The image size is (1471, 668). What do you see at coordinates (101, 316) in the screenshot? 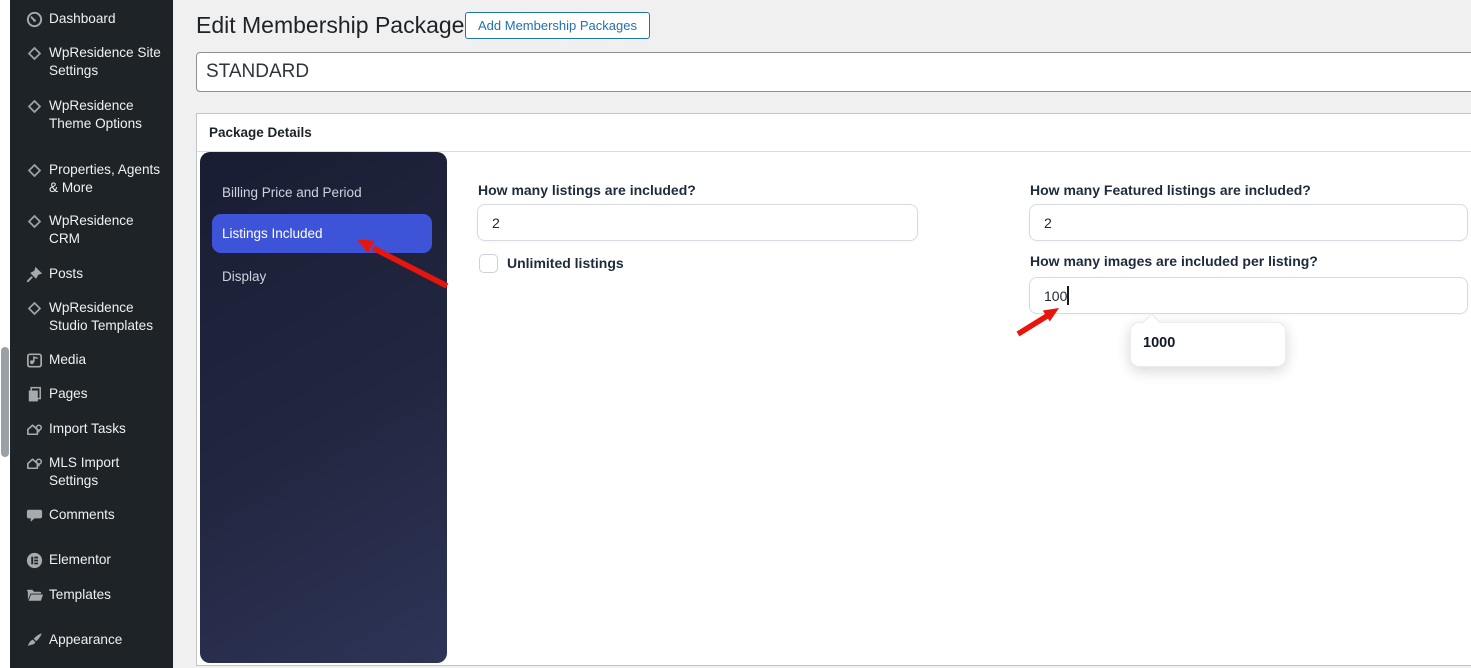
I see `sidebar-item-label: WpResidence Studio Templates` at bounding box center [101, 316].